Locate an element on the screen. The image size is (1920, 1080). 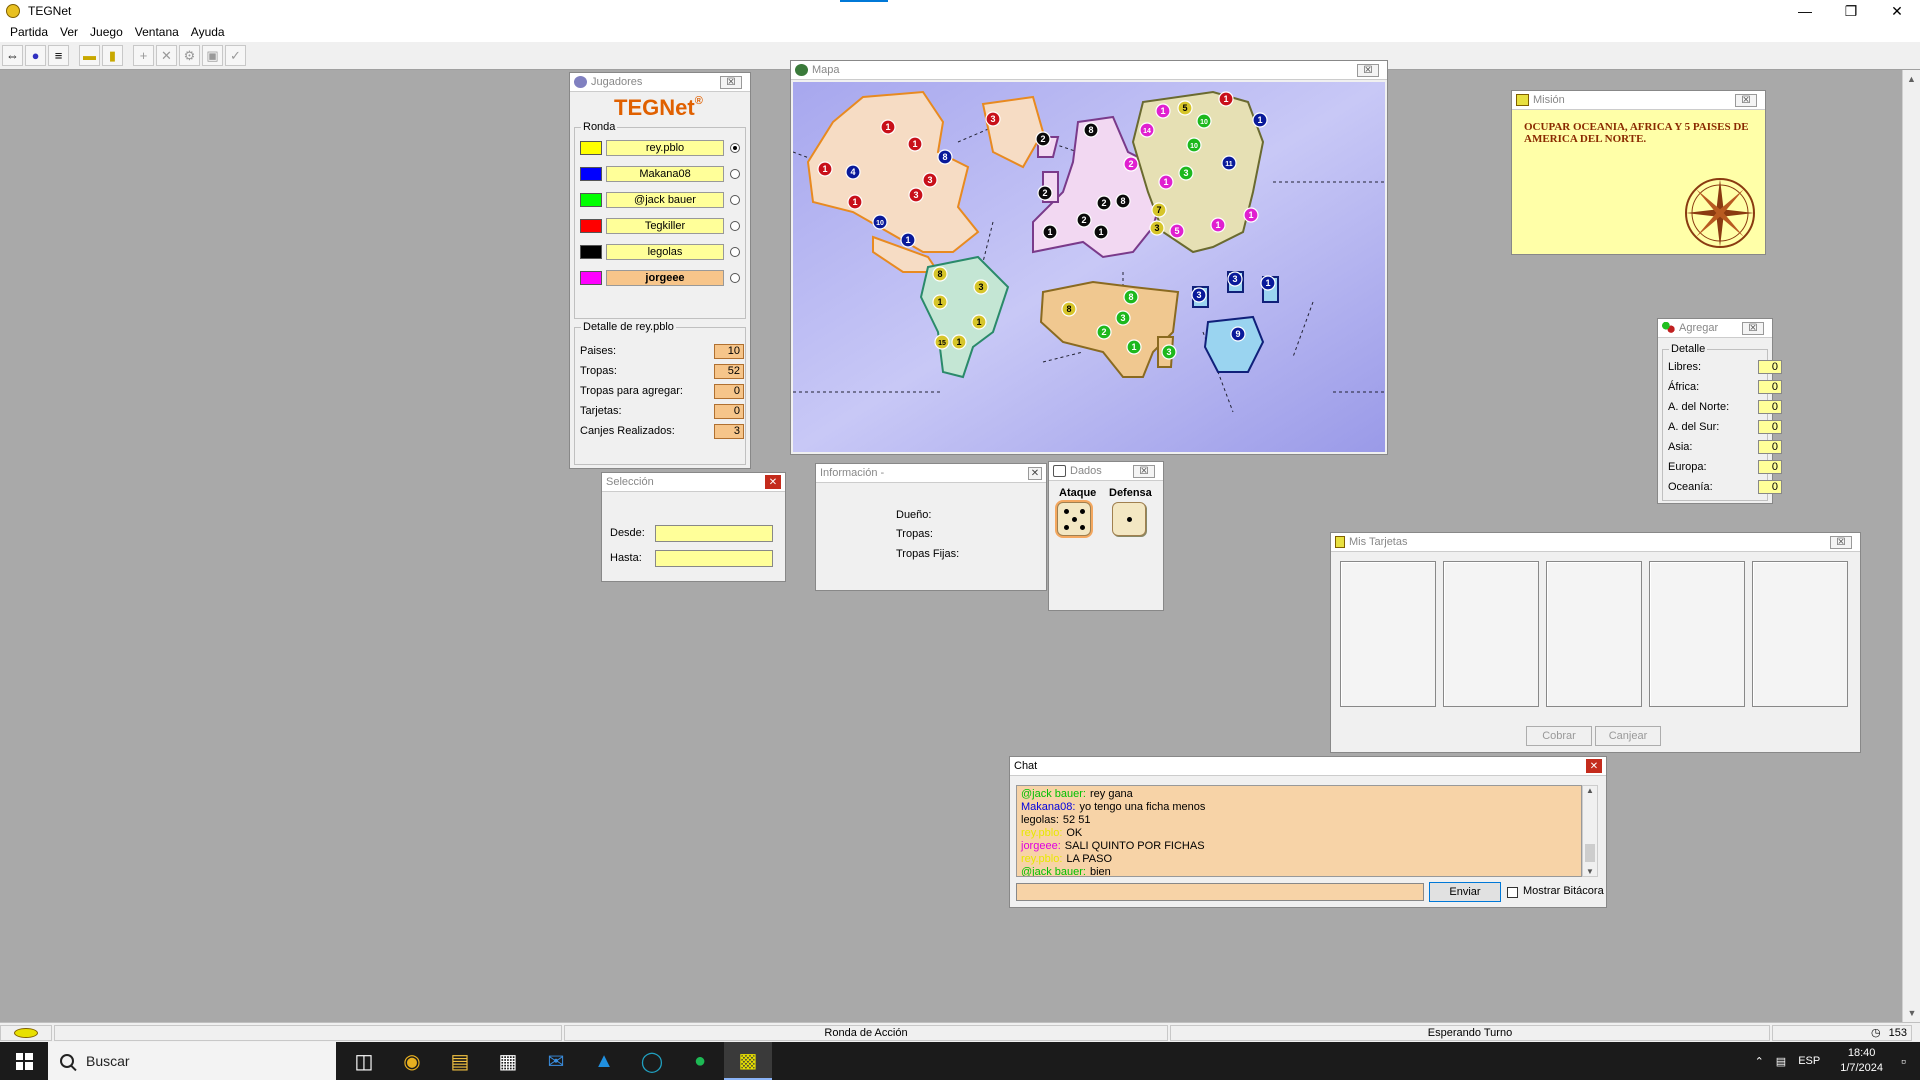
spotify-icon: ● is located at coordinates (700, 1061).